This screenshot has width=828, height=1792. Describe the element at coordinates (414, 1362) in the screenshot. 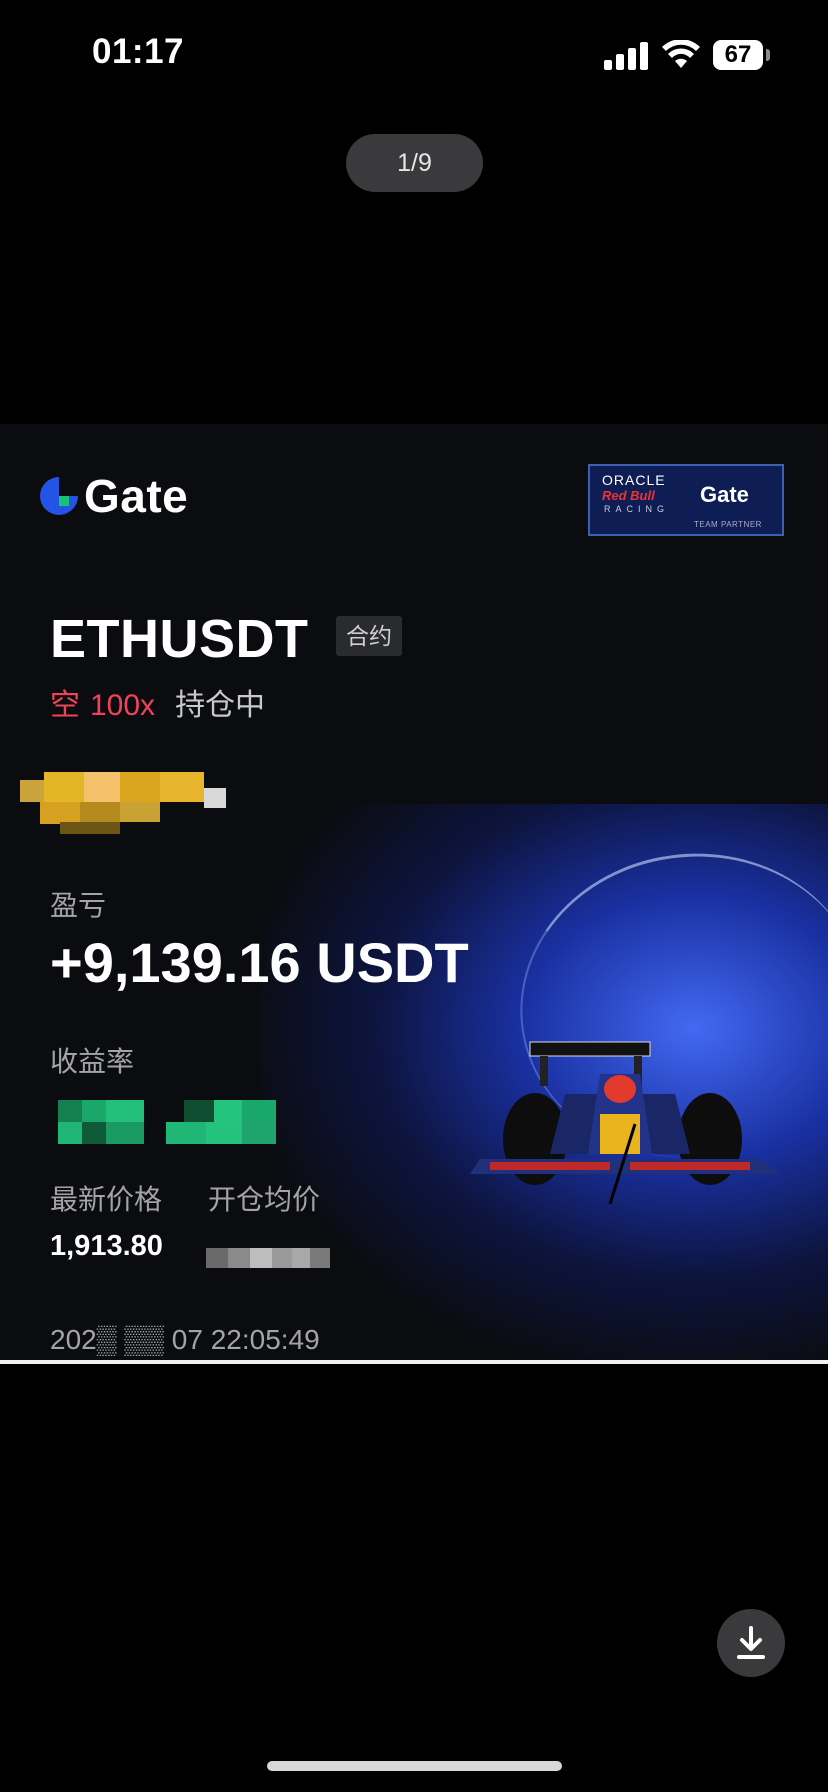

I see `divider-line` at that location.